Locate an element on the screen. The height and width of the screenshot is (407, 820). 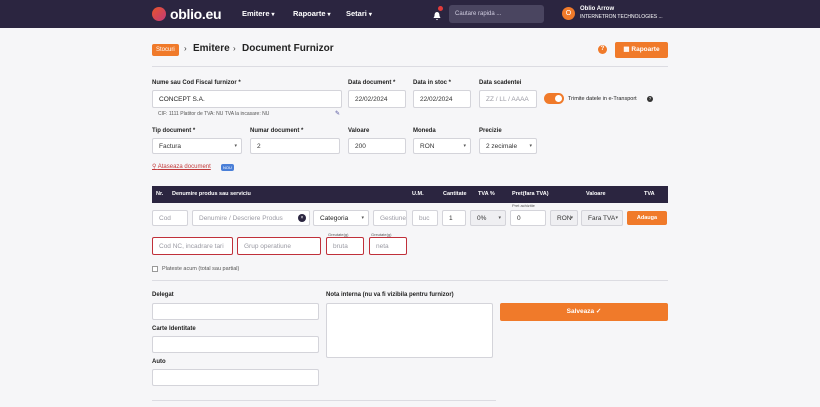
pay-now-label: Plateste acum (total sau partial) is located at coordinates (201, 269).